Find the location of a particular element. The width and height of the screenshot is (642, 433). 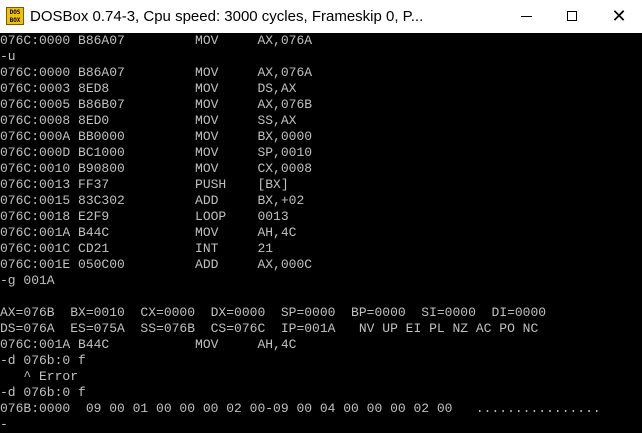

console-line: 076C:001C CD21 INT 21 is located at coordinates (137, 248).